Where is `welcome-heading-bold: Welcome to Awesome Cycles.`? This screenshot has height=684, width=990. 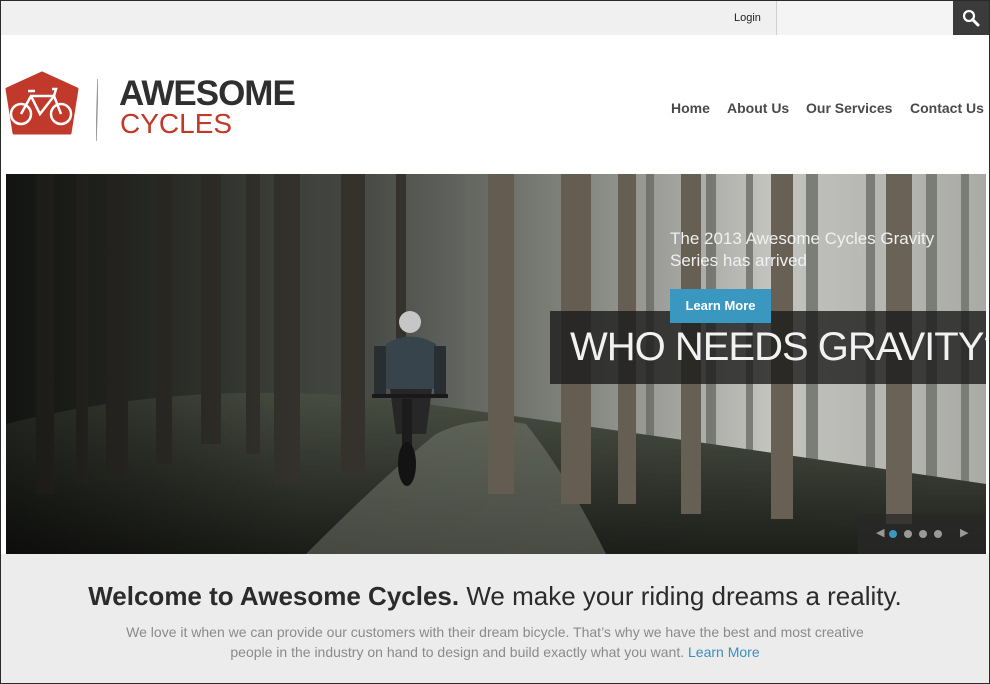
welcome-heading-bold: Welcome to Awesome Cycles. is located at coordinates (274, 596).